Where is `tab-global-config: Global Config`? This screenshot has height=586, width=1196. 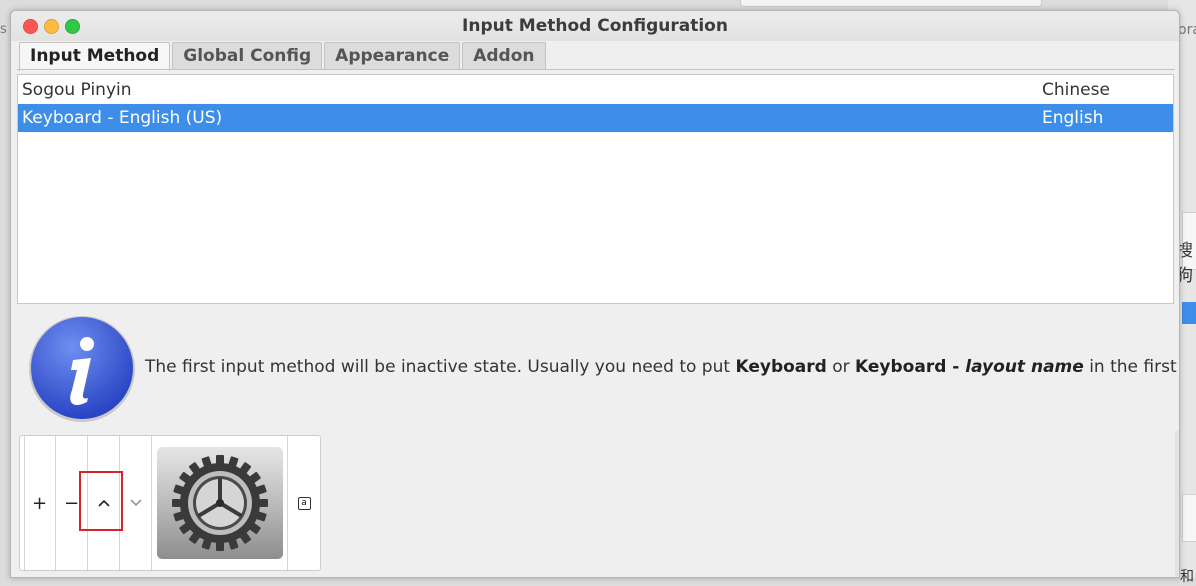
tab-global-config: Global Config is located at coordinates (247, 55).